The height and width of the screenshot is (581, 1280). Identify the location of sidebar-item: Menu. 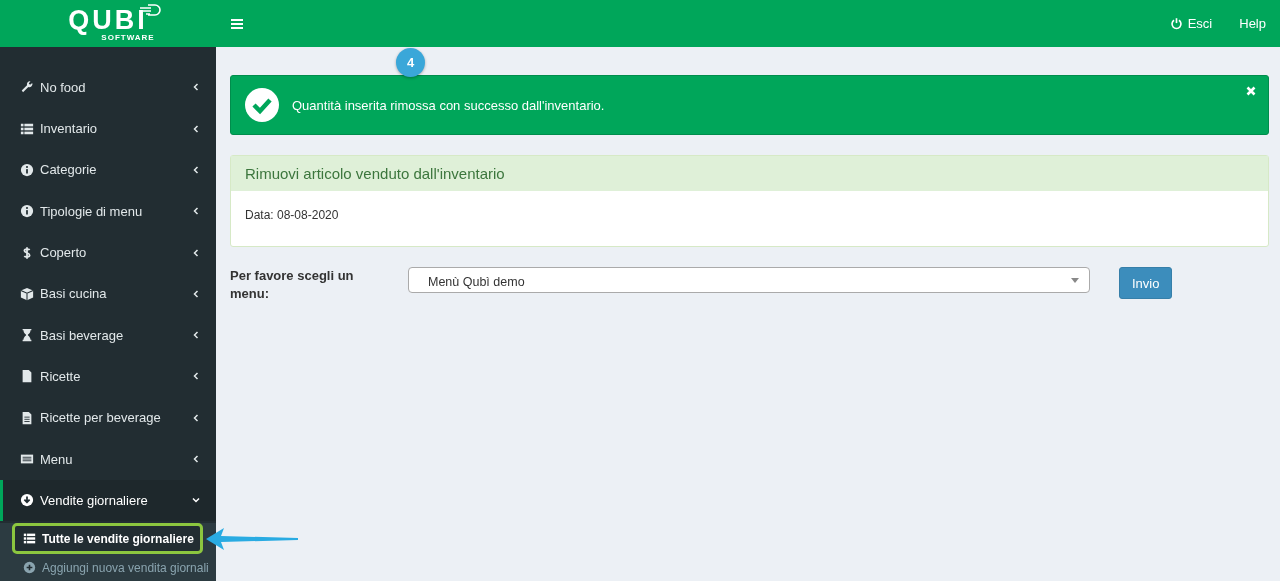
(108, 459).